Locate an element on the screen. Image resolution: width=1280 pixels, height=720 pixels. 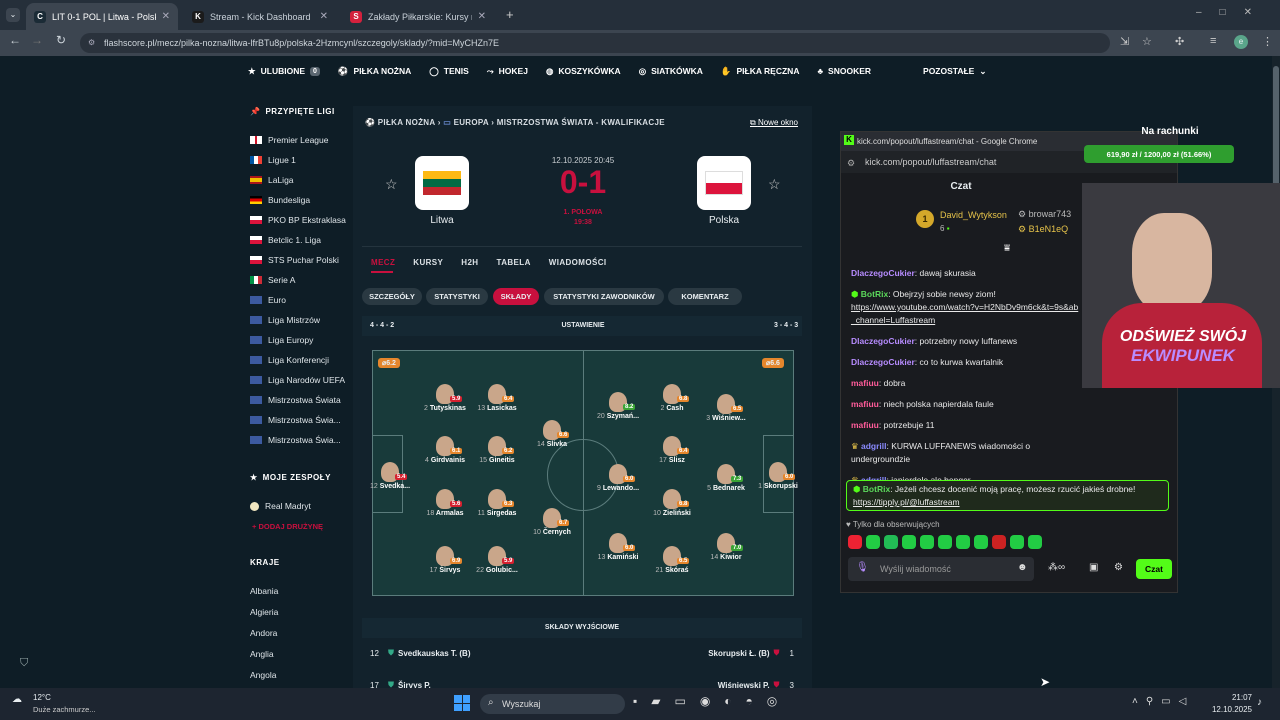
league-item: Bundesliga is located at coordinates (305, 200).